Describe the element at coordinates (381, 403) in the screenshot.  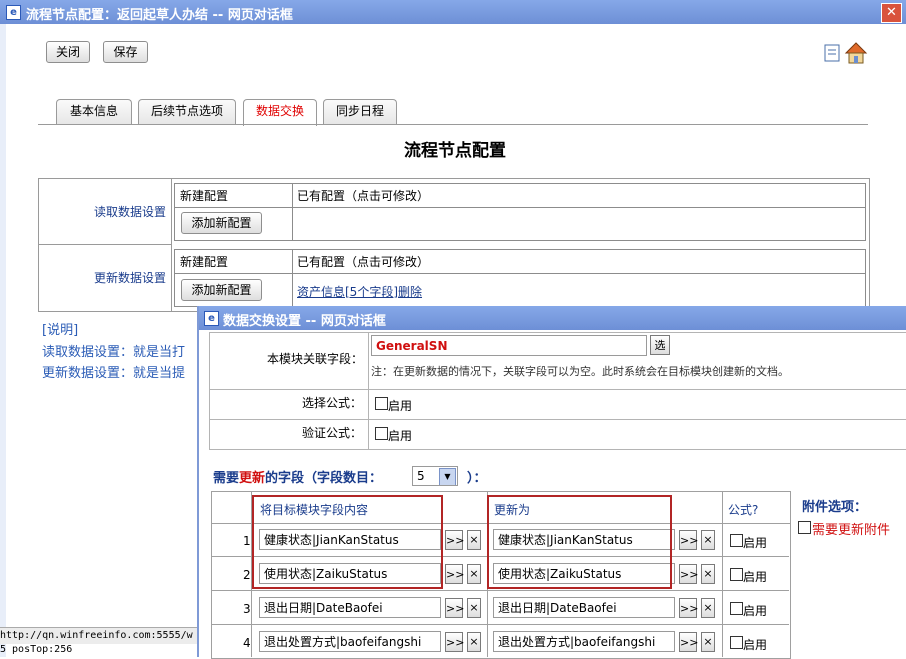
I see `select-formula-checkbox` at that location.